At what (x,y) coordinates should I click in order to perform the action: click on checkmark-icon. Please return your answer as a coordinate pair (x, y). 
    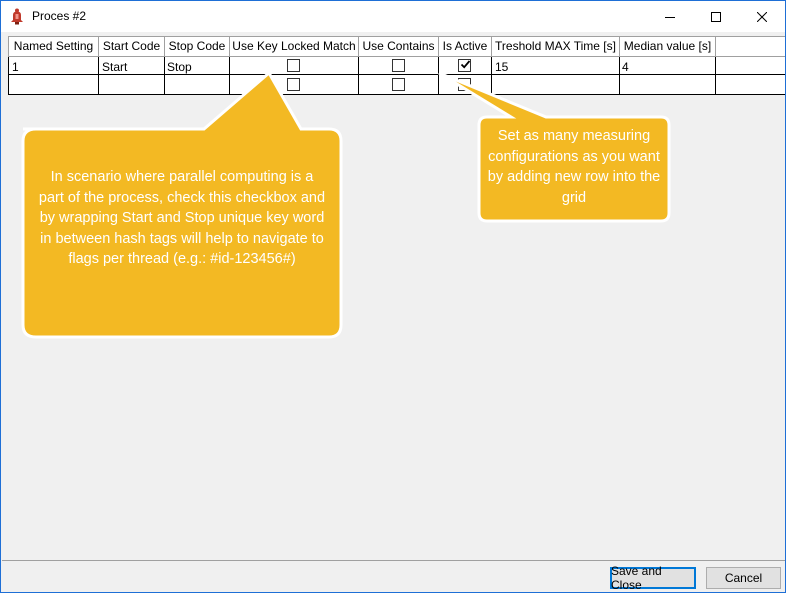
    Looking at the image, I should click on (465, 64).